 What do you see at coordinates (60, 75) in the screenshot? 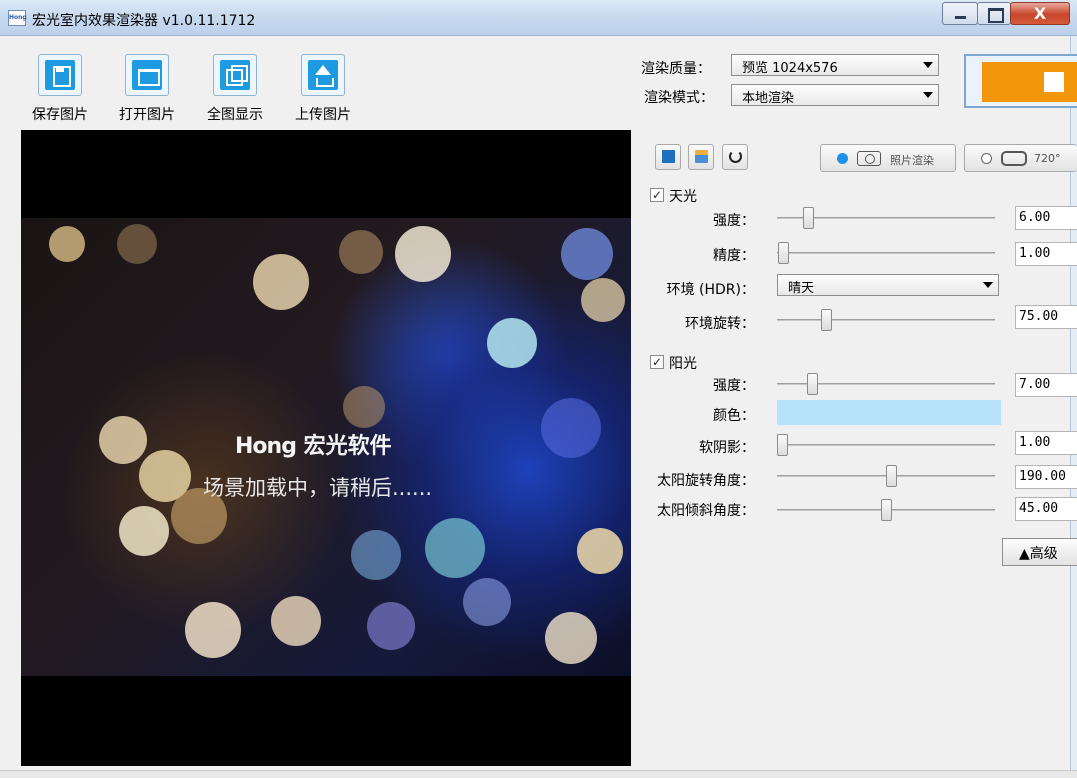
I see `save-icon` at bounding box center [60, 75].